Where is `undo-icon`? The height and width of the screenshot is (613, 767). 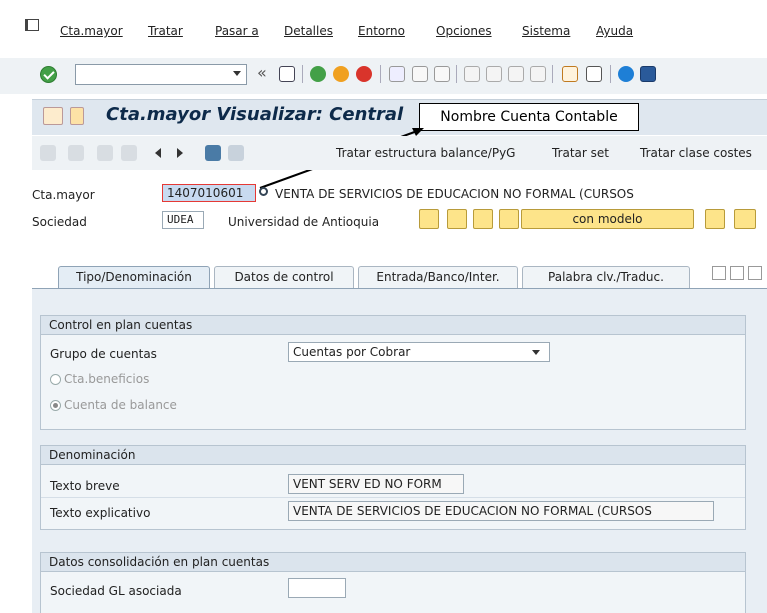 undo-icon is located at coordinates (105, 153).